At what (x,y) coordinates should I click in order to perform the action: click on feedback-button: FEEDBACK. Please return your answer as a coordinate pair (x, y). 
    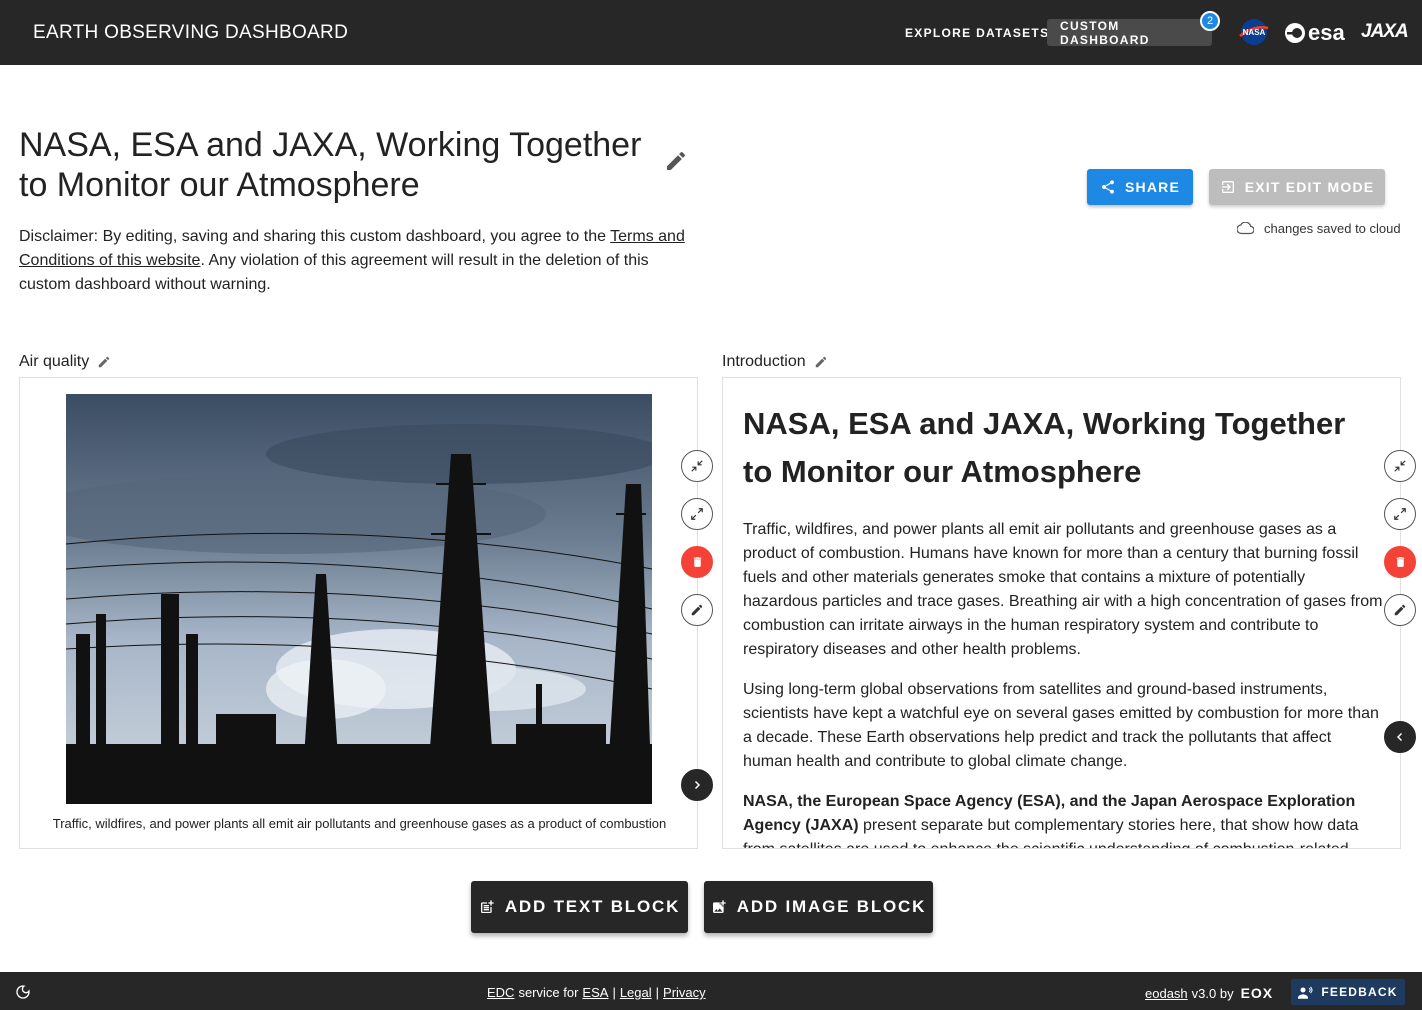
    Looking at the image, I should click on (1348, 992).